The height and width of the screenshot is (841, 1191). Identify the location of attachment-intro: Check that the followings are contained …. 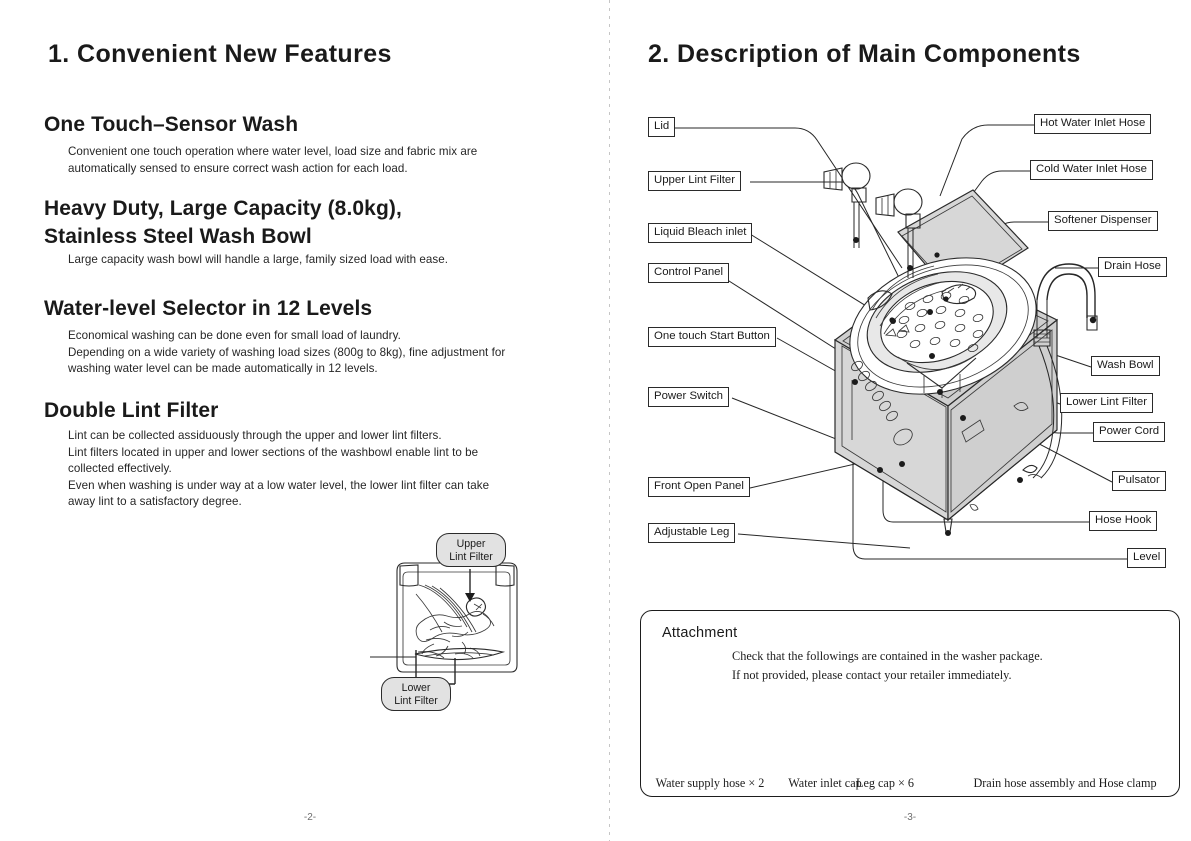
(942, 666).